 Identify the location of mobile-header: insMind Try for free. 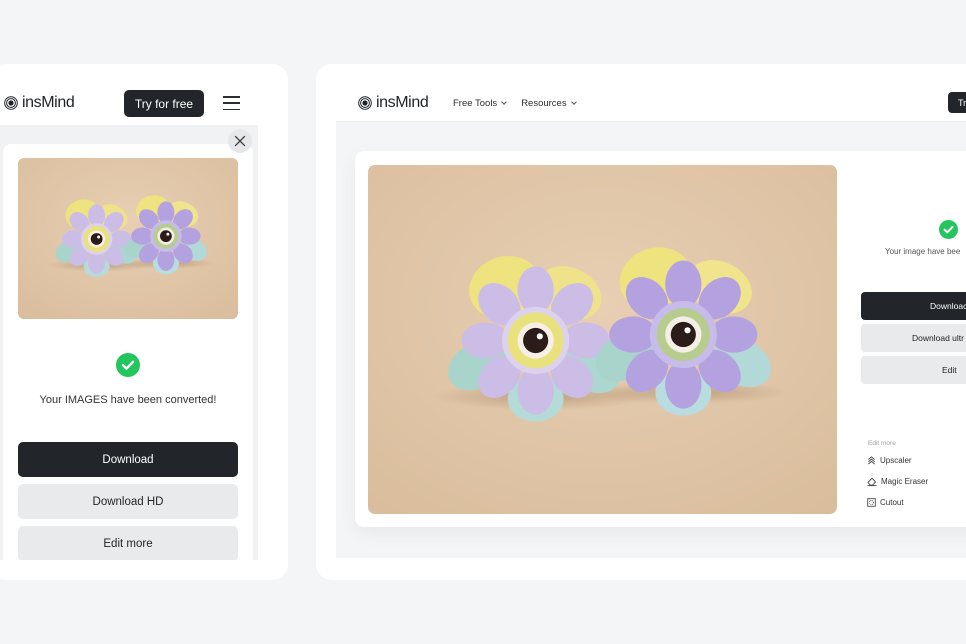
(139, 94).